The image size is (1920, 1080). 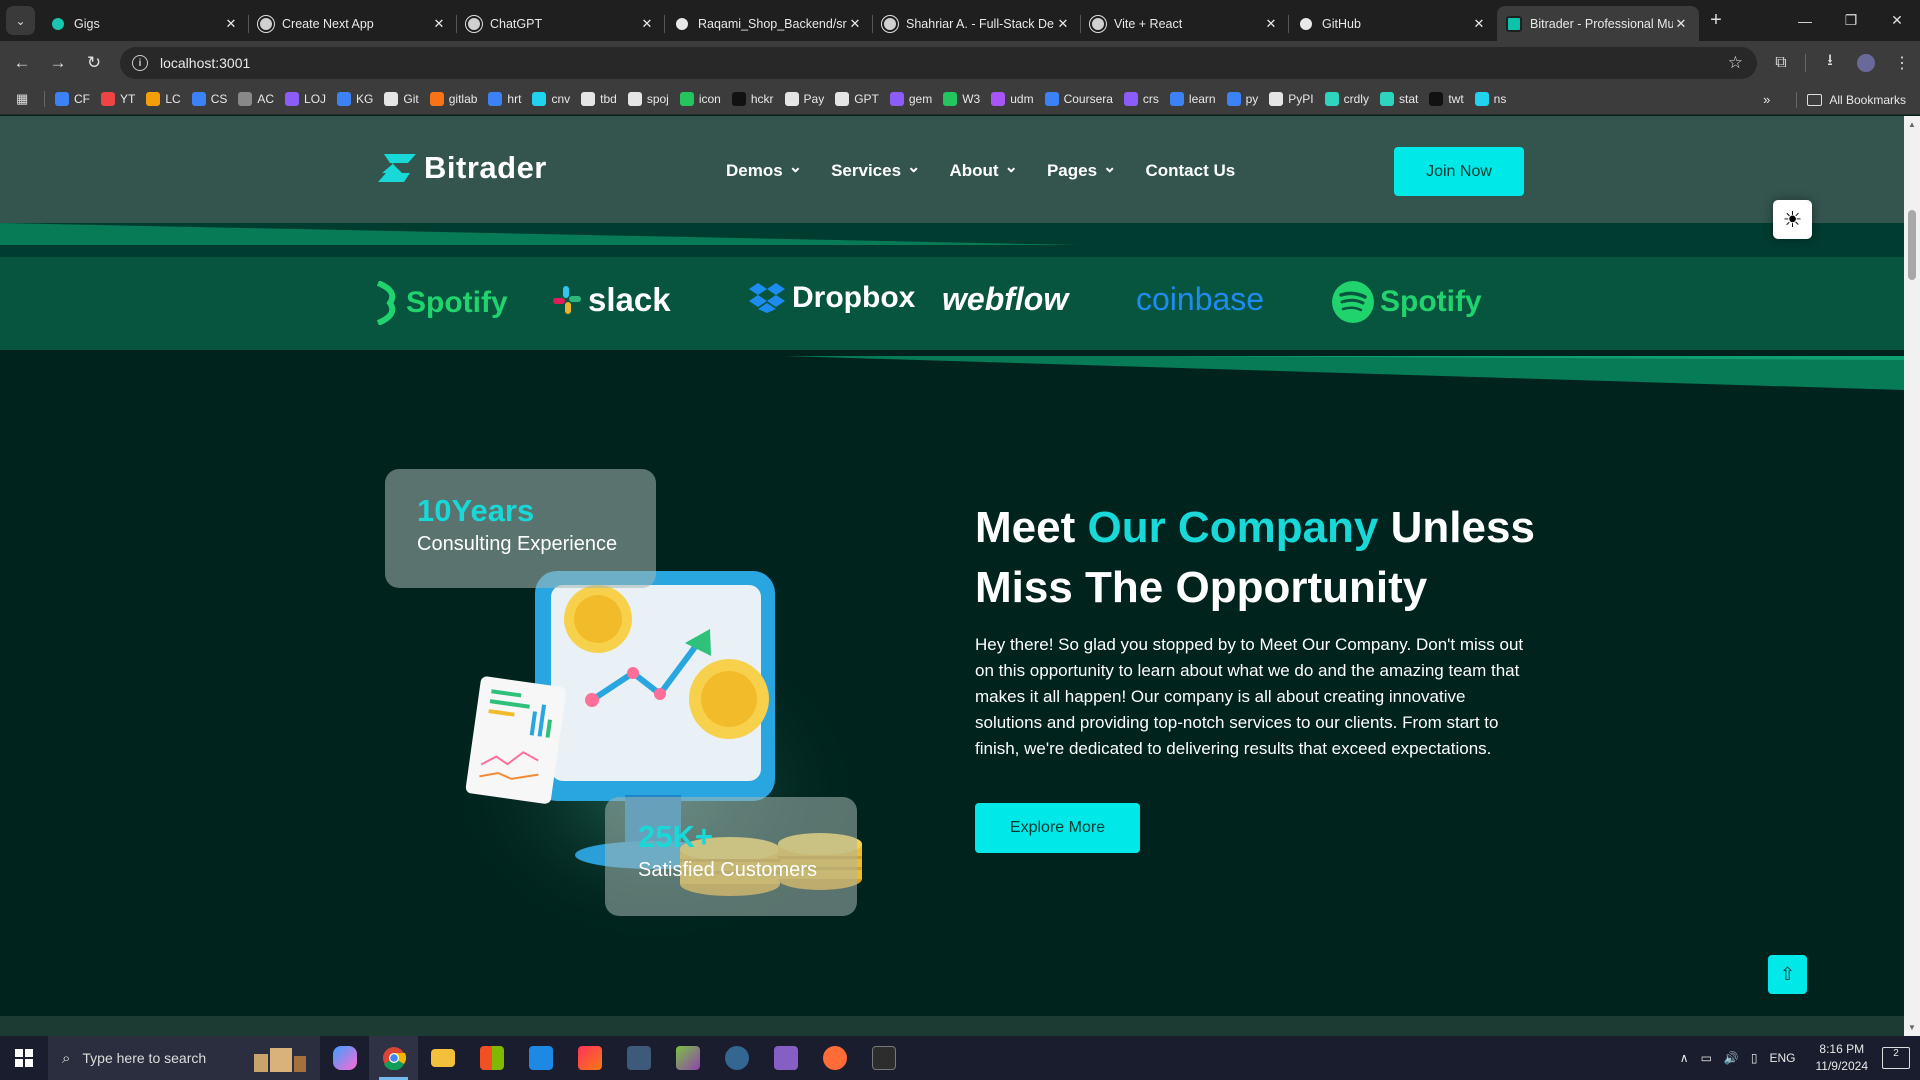 I want to click on bookmark-item: crs, so click(x=1141, y=99).